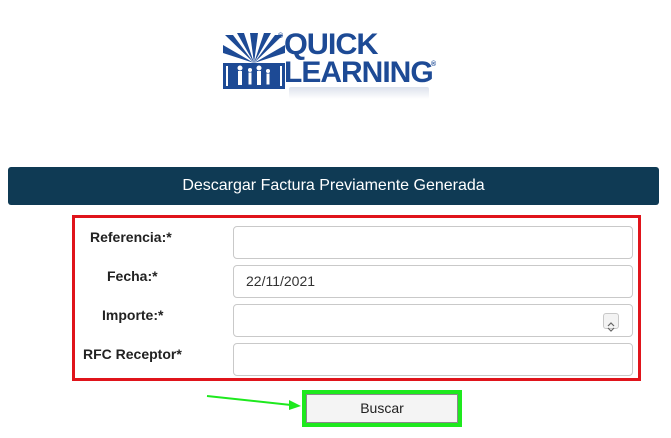 The height and width of the screenshot is (438, 671). Describe the element at coordinates (433, 320) in the screenshot. I see `importe-input` at that location.